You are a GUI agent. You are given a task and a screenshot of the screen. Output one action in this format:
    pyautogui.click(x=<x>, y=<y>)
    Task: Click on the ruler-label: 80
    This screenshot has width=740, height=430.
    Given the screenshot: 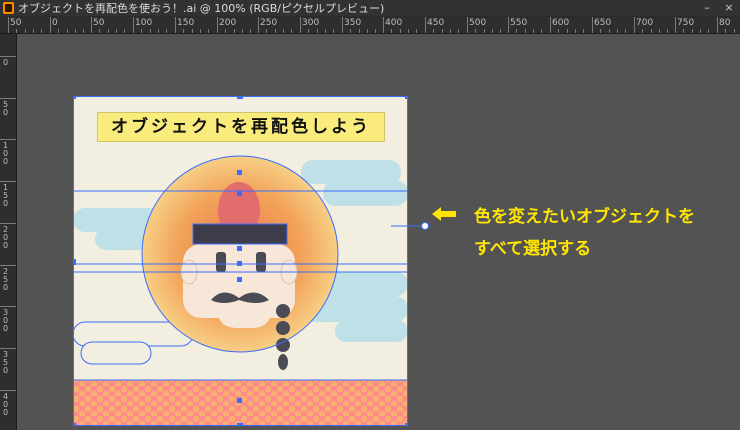 What is the action you would take?
    pyautogui.click(x=725, y=23)
    